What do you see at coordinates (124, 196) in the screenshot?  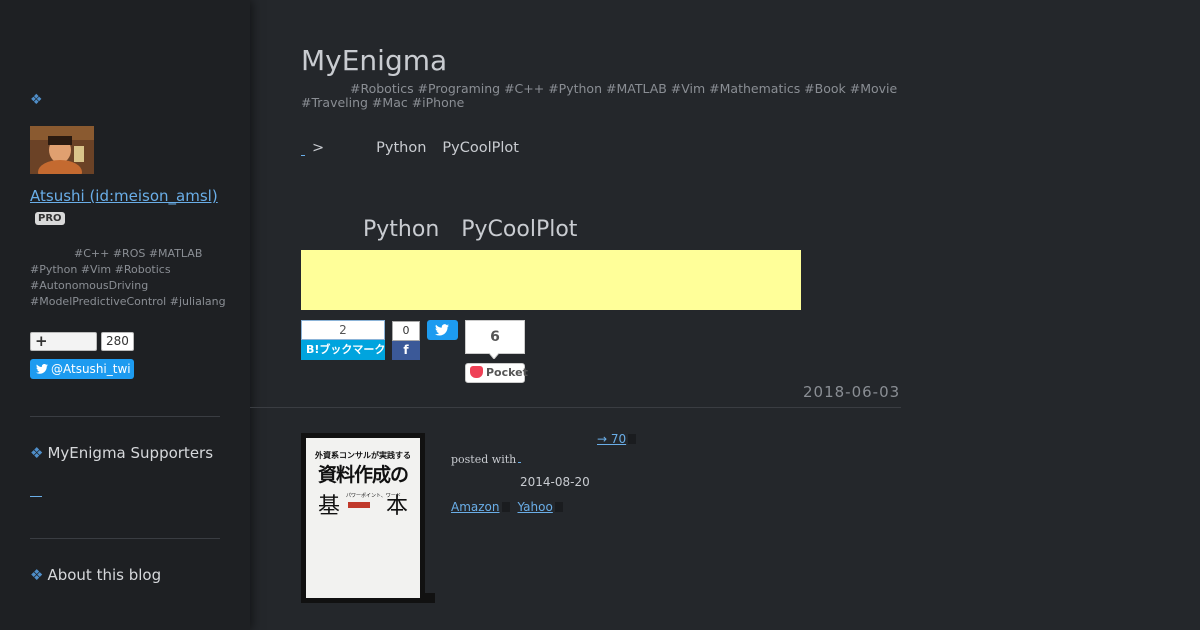 I see `author-name-link: Atsushi (id:meison_amsl)` at bounding box center [124, 196].